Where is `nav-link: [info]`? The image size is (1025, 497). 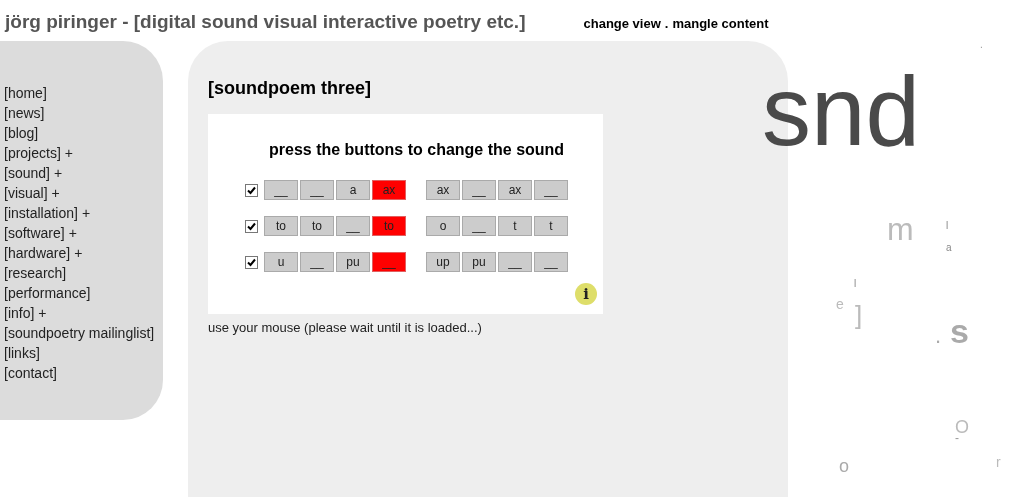 nav-link: [info] is located at coordinates (19, 313).